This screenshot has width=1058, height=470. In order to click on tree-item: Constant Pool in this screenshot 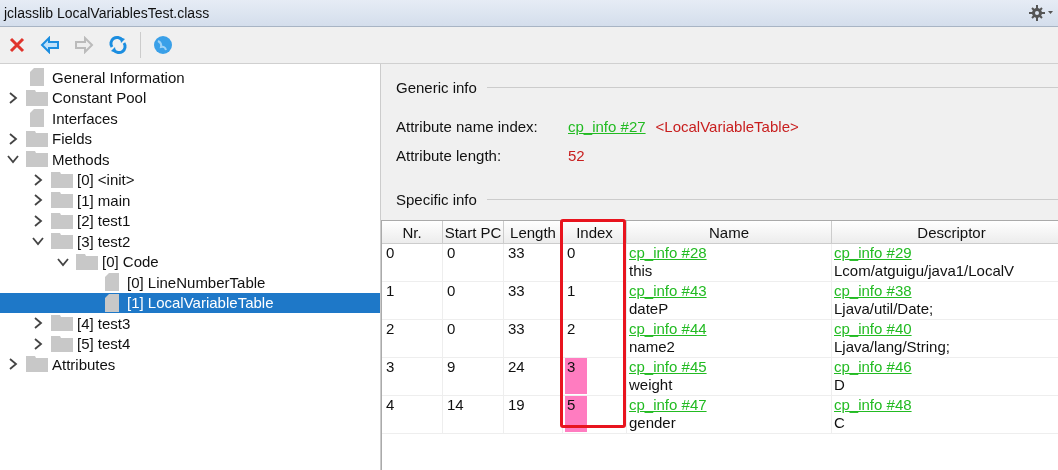, I will do `click(190, 97)`.